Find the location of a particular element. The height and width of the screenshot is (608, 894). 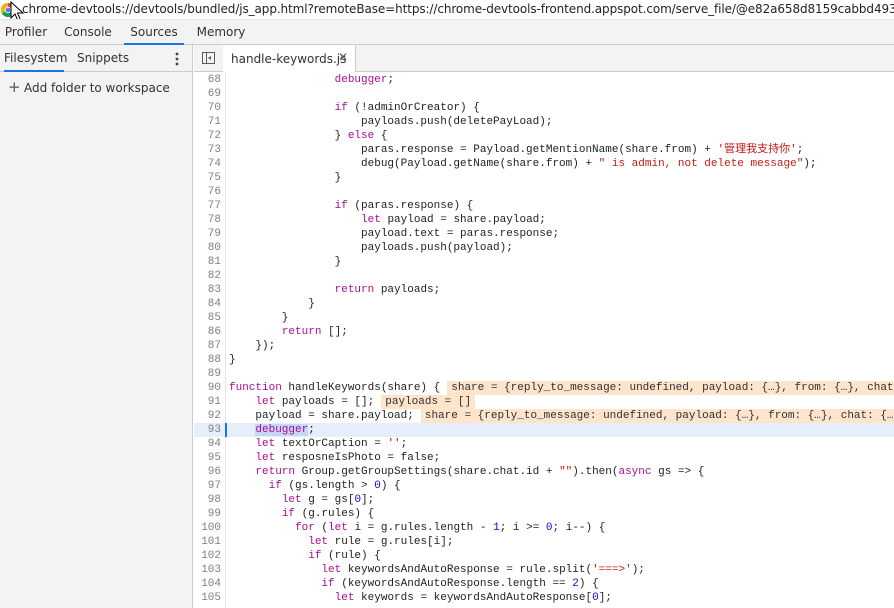

code-line: 79 payload.text = paras.response; is located at coordinates (544, 234).